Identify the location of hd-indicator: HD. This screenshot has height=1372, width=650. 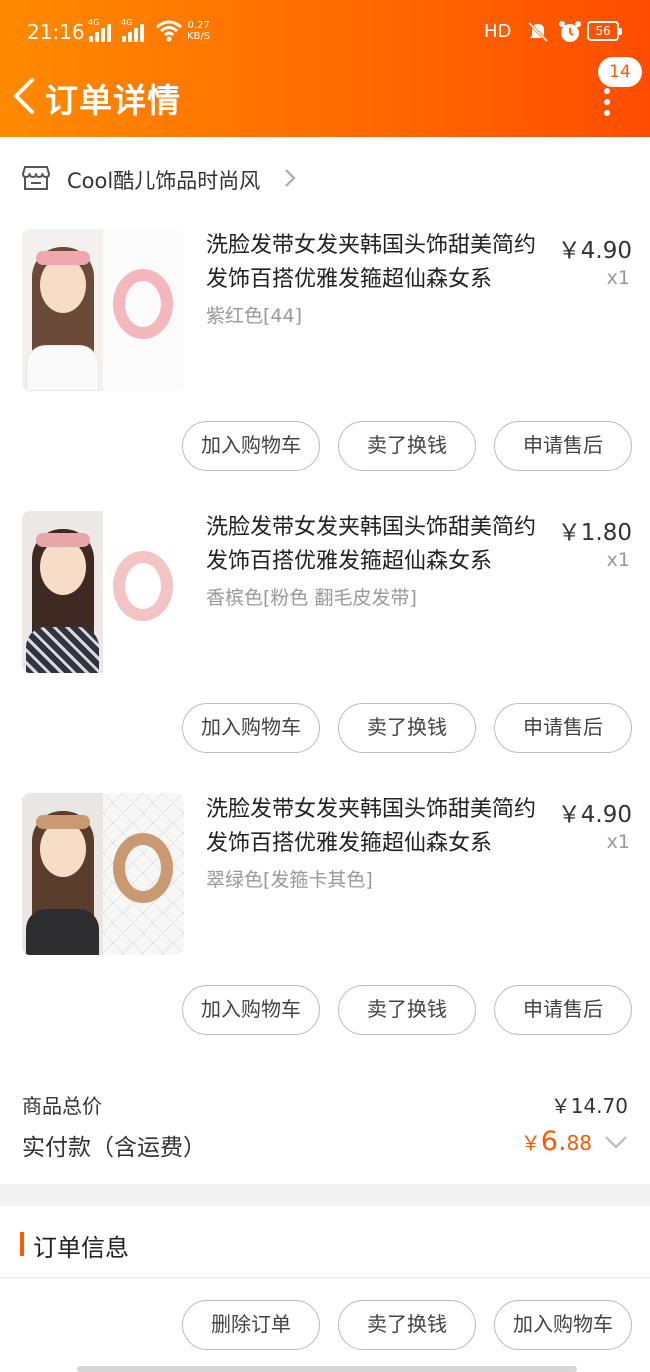
(498, 31).